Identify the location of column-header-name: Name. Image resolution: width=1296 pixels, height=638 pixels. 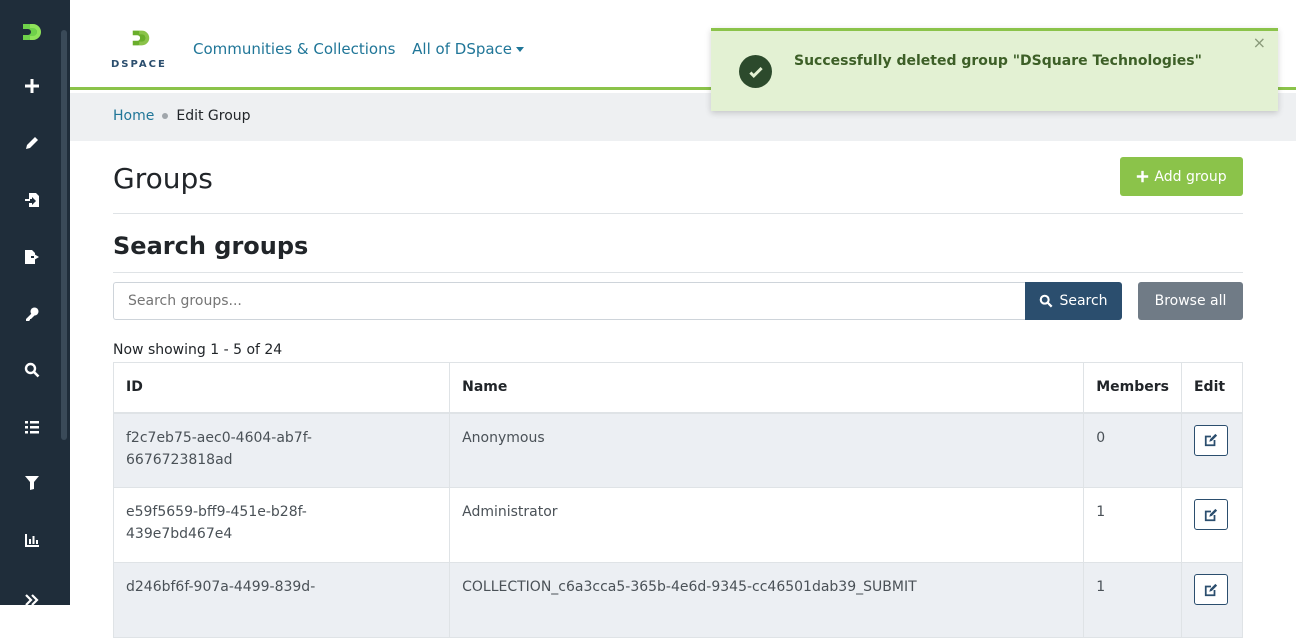
(767, 388).